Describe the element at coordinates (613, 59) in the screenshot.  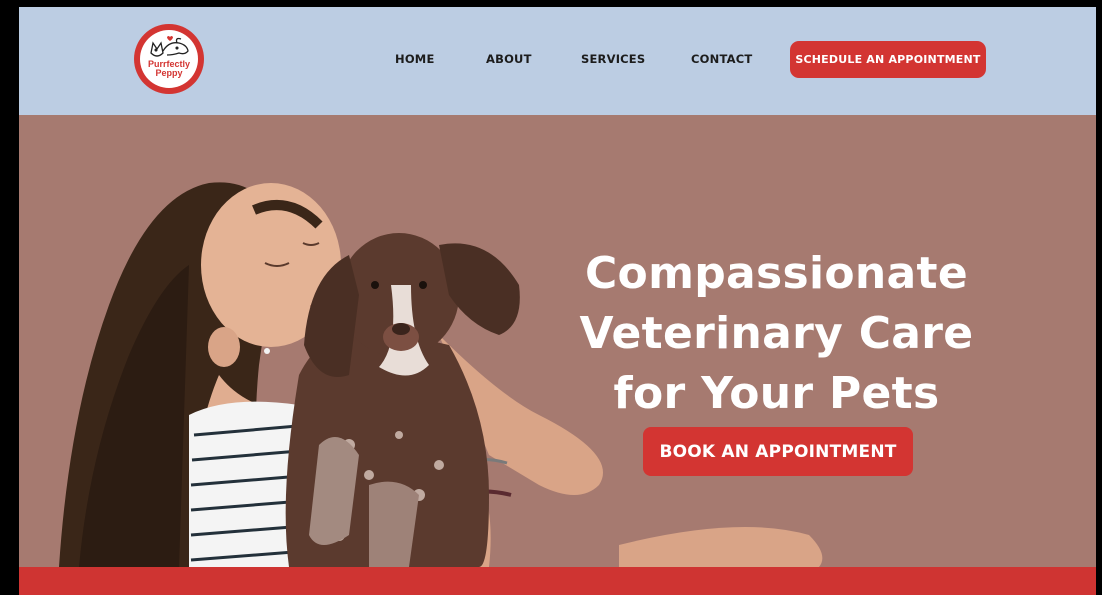
I see `nav-services: SERVICES` at that location.